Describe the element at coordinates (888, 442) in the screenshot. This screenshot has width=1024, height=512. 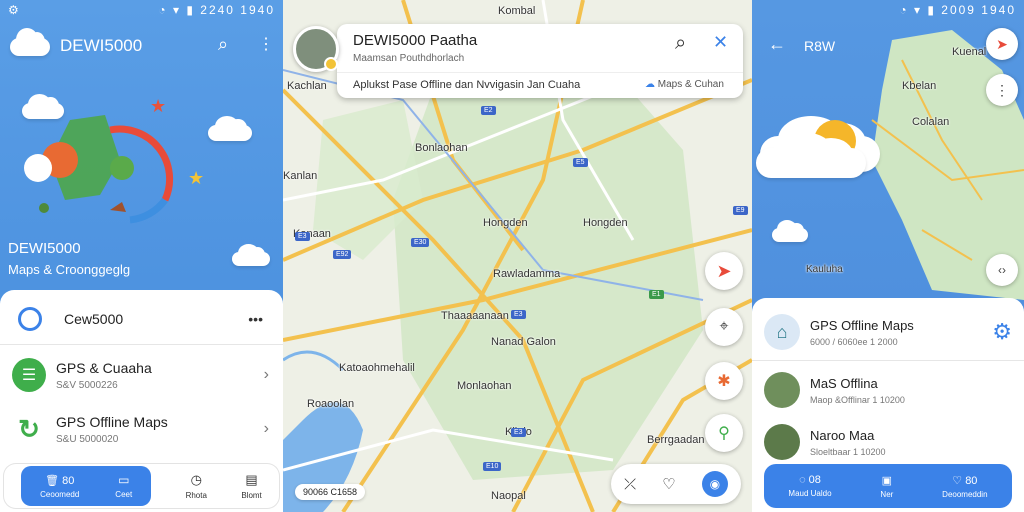
I see `list-item: Naroo Maa Sloeltbaar 1 10200` at that location.